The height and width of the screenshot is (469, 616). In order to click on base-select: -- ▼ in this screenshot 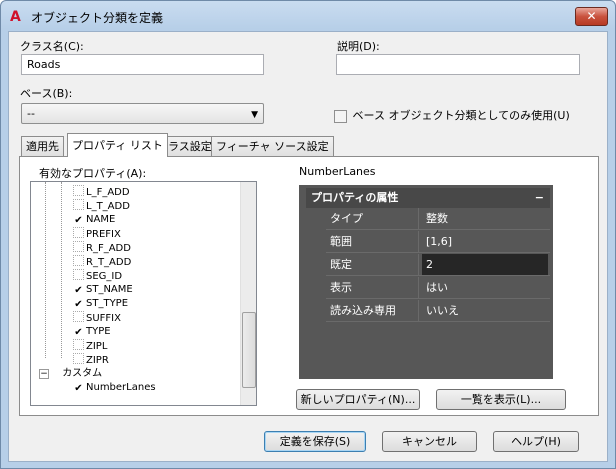, I will do `click(142, 113)`.